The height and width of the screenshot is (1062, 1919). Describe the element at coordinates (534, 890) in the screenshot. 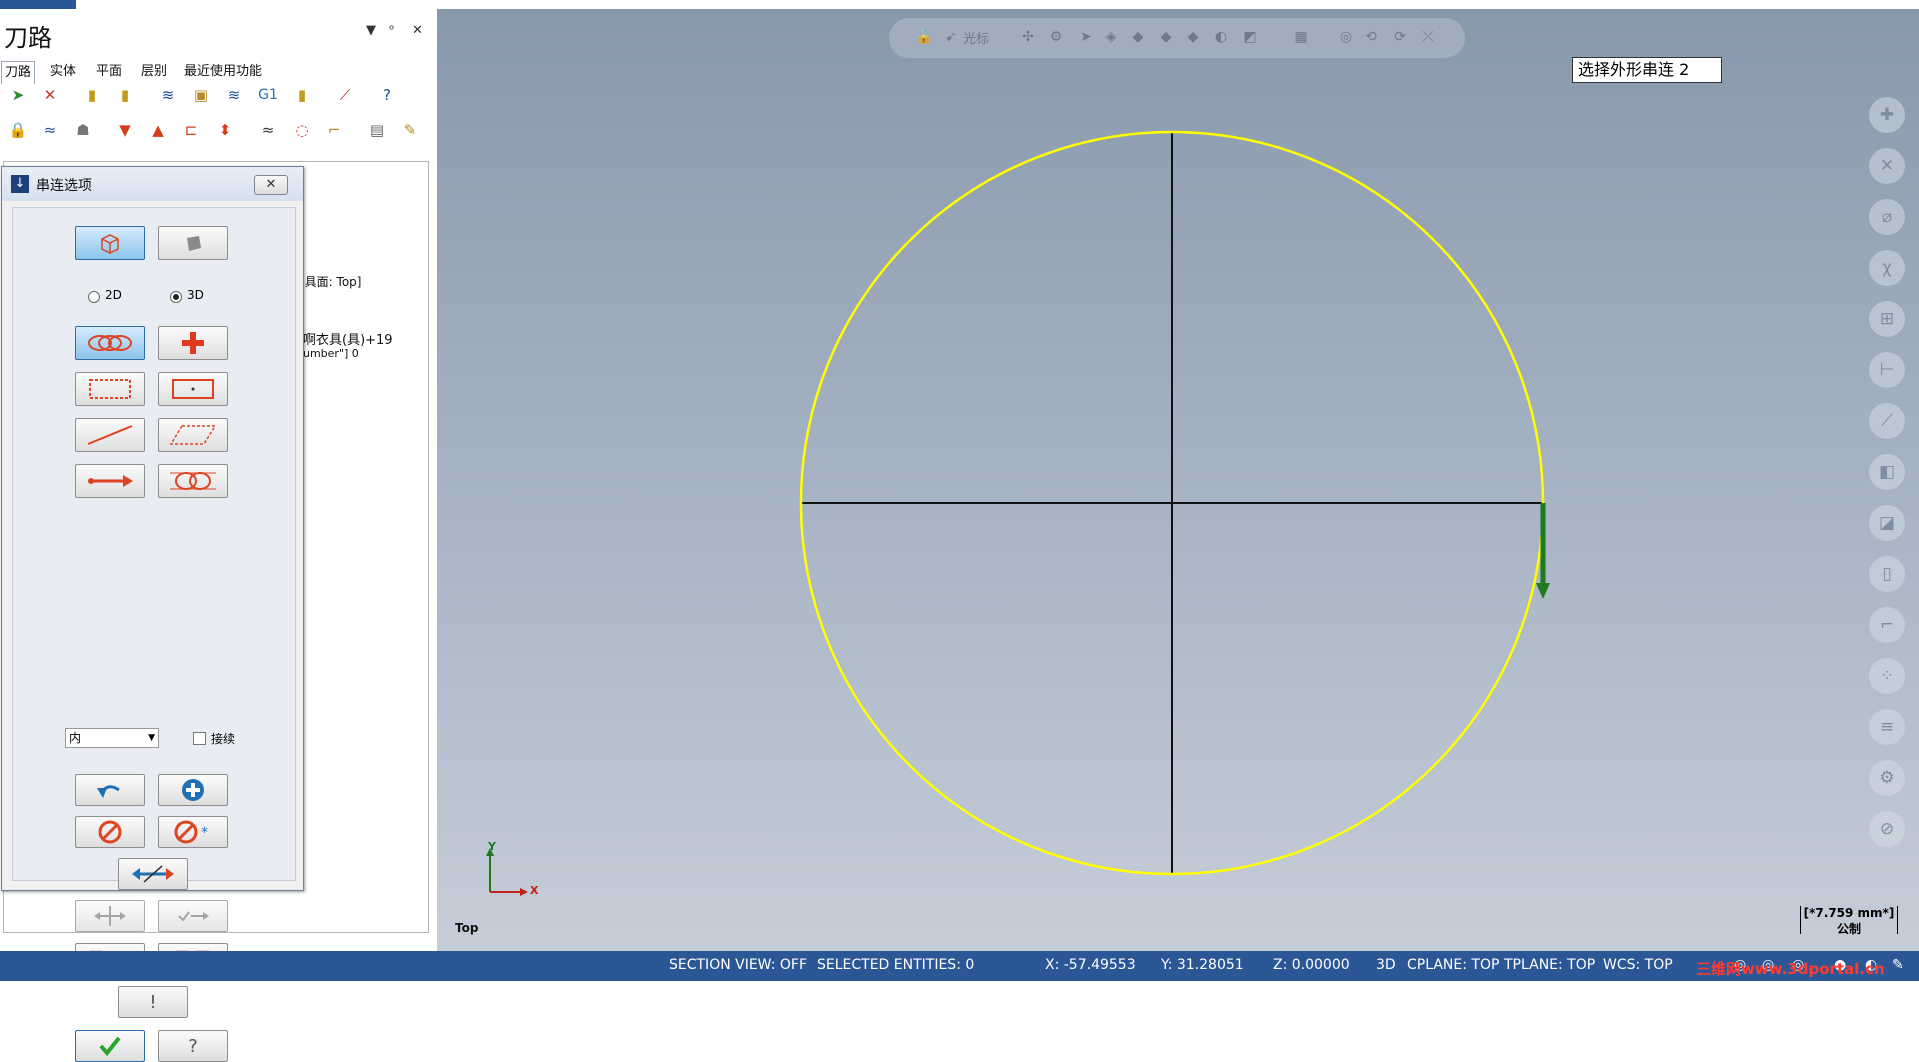

I see `axis-x-label: X` at that location.